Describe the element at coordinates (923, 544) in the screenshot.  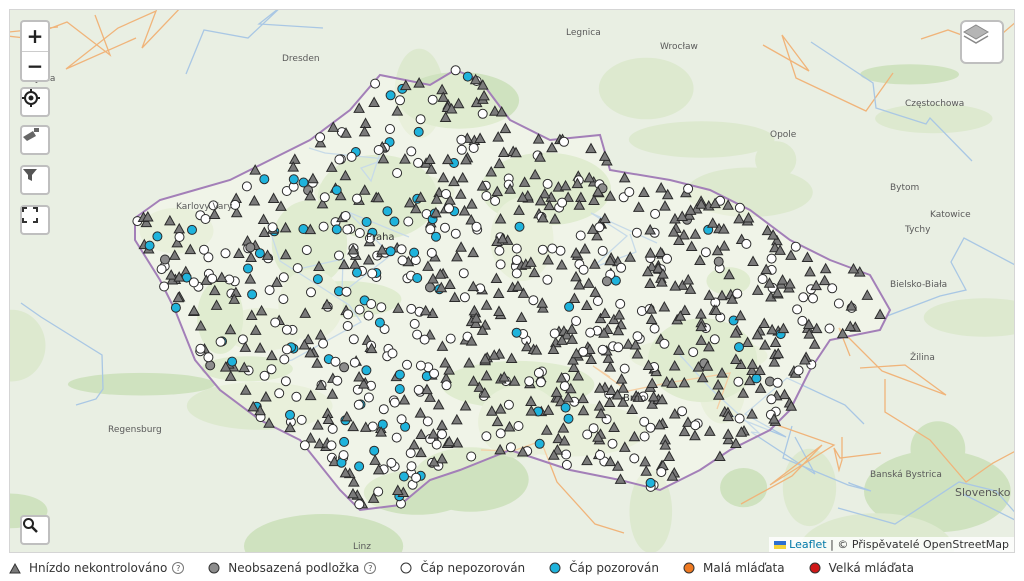
I see `osm-attribution: © Přispěvatelé OpenStreetMap` at that location.